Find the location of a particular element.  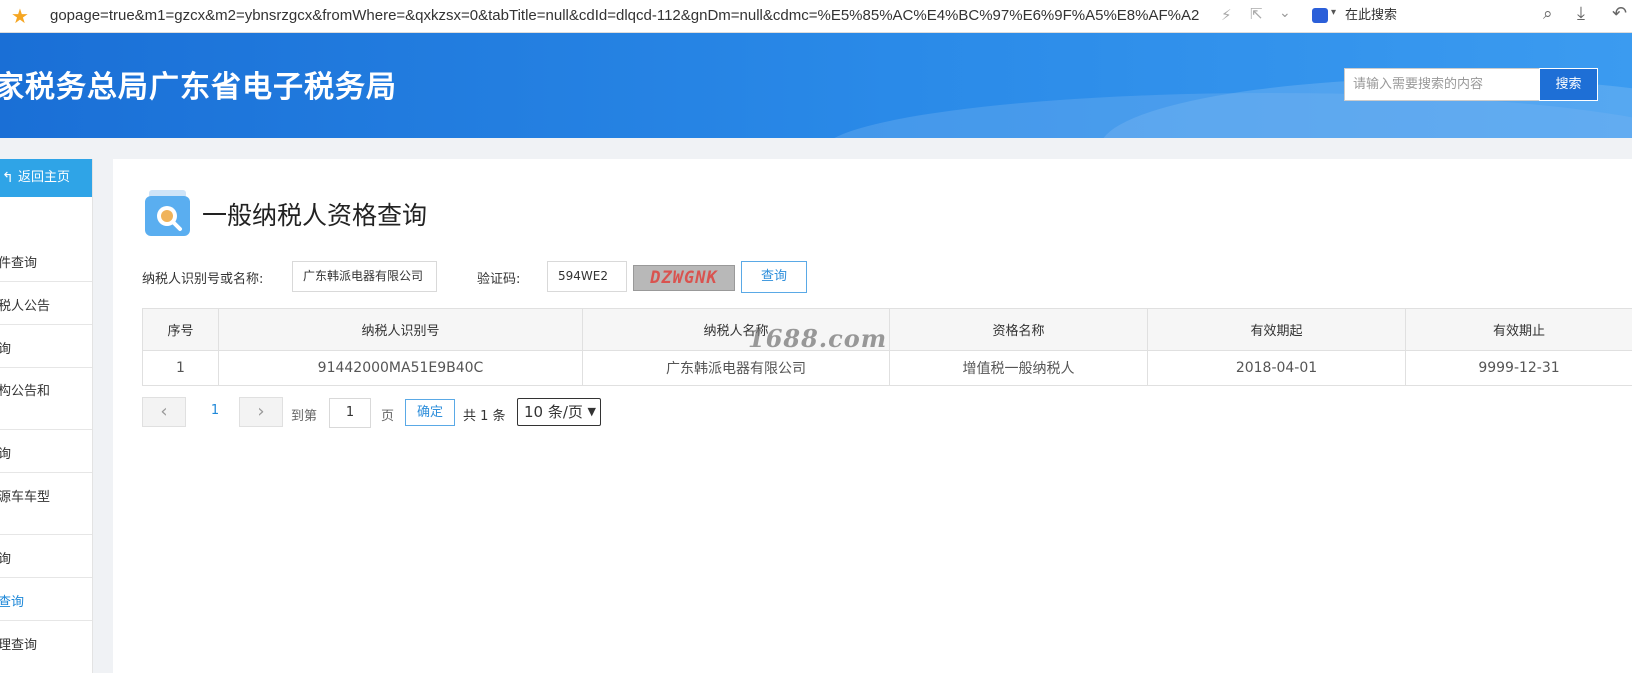

dropdown-arrow-icon: ▾ is located at coordinates (1333, 12).